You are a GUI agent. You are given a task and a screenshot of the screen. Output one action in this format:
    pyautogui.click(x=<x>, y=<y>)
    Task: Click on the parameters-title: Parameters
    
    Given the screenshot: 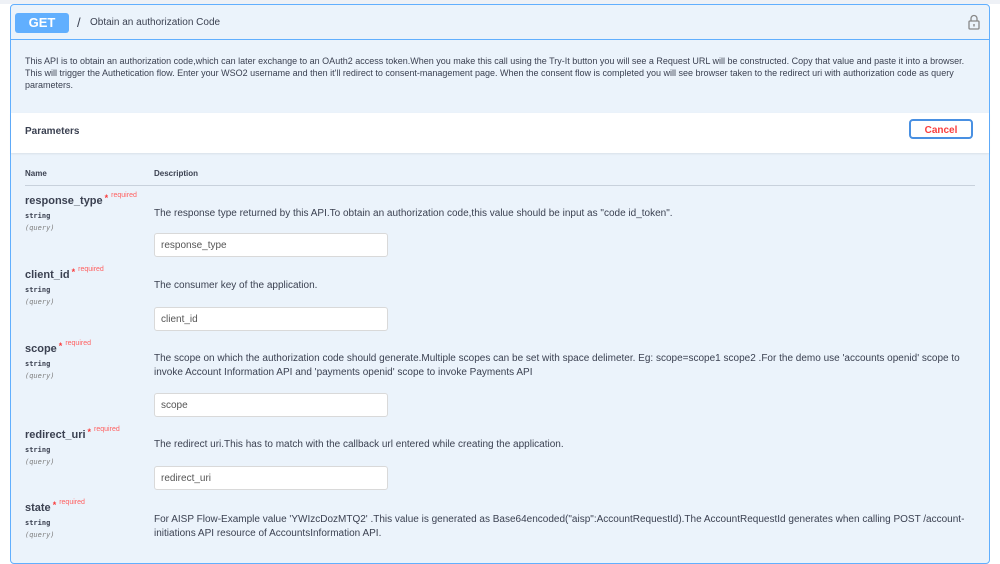 What is the action you would take?
    pyautogui.click(x=52, y=131)
    